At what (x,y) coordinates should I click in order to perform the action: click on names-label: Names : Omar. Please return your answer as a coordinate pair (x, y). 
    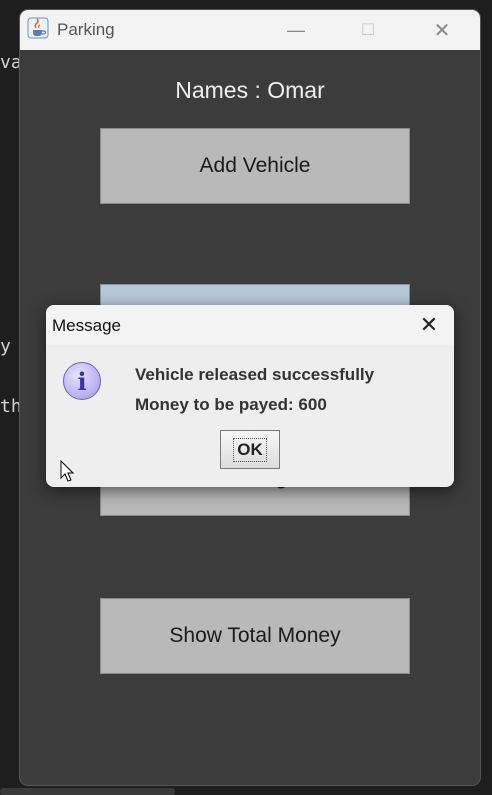
    Looking at the image, I should click on (250, 90).